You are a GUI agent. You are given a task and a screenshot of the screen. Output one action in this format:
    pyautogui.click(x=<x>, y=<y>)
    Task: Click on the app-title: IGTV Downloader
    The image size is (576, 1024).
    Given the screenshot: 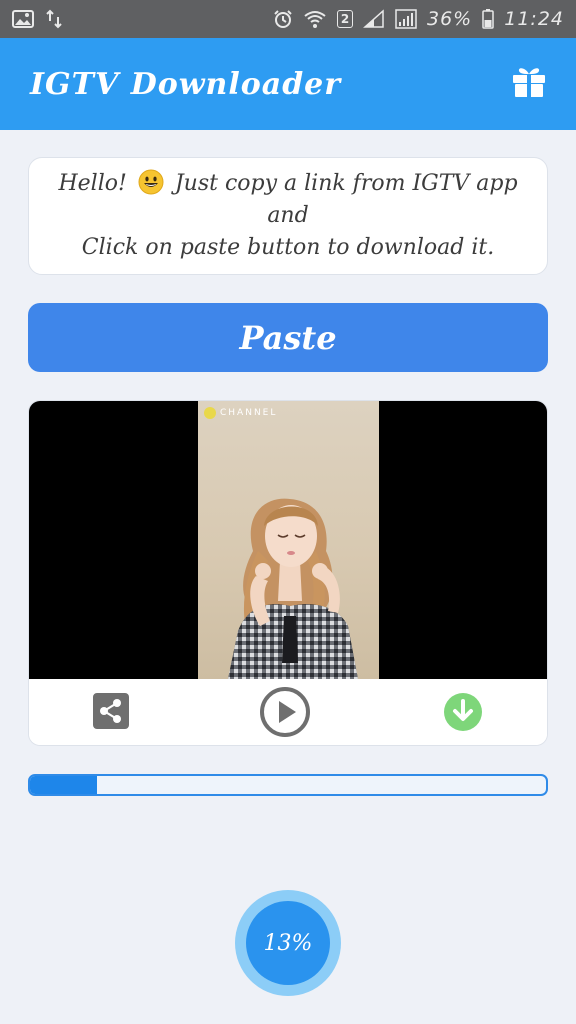 What is the action you would take?
    pyautogui.click(x=186, y=84)
    